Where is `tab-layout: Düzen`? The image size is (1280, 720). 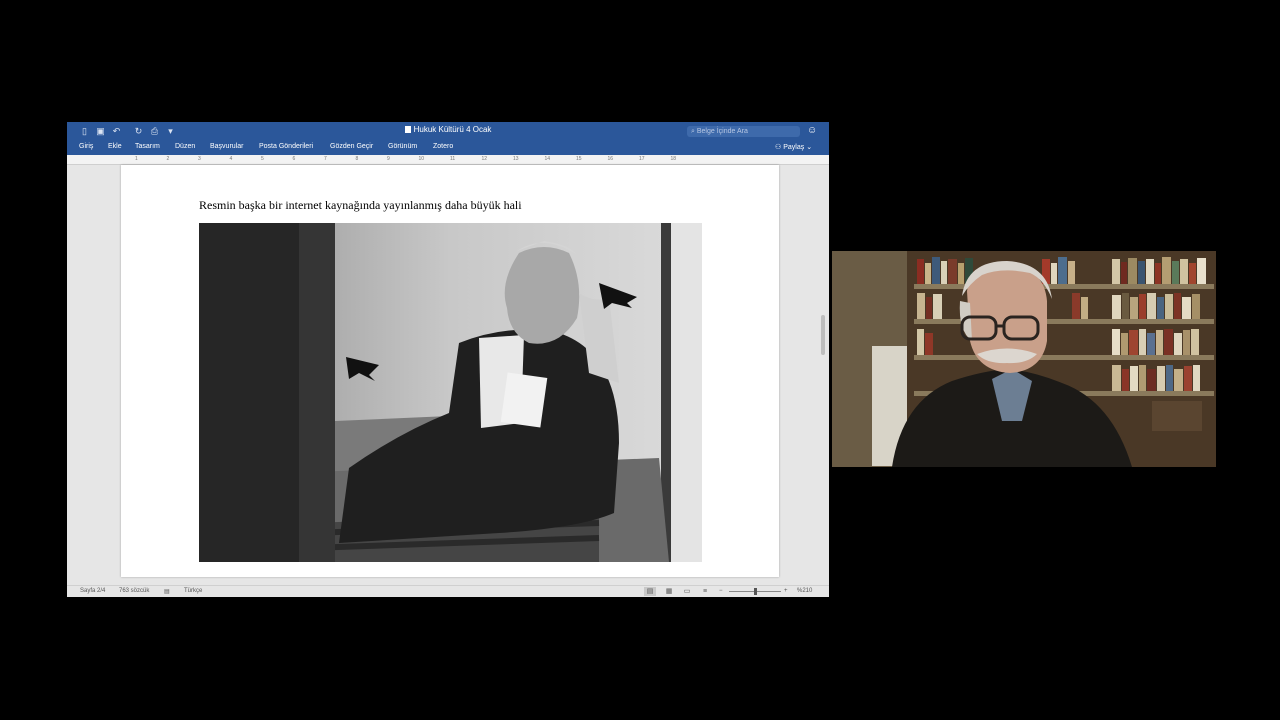
tab-layout: Düzen is located at coordinates (185, 146).